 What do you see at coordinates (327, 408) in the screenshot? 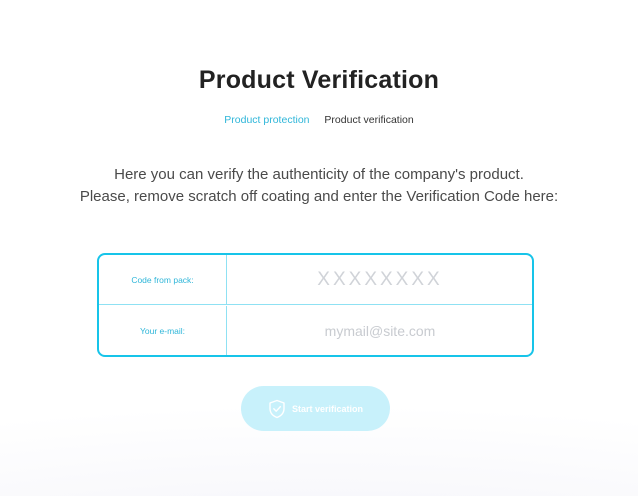
I see `start-verification-label: Start verification` at bounding box center [327, 408].